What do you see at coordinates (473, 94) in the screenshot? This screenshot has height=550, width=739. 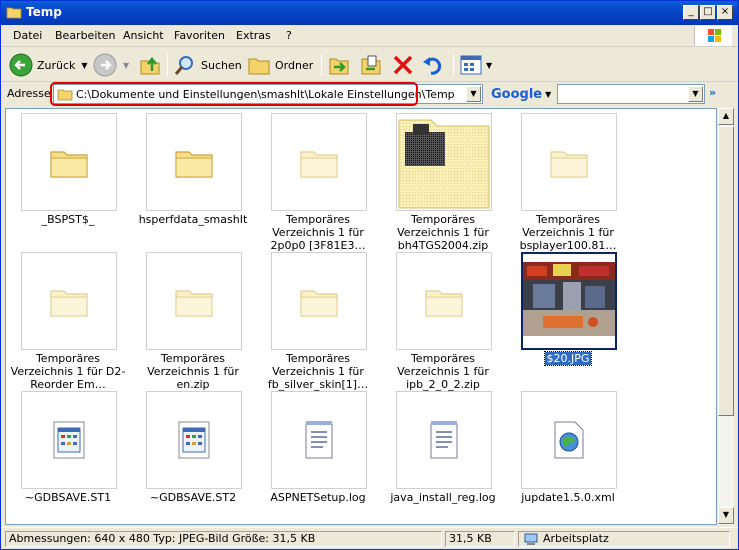 I see `address-dropdown-button: ▼` at bounding box center [473, 94].